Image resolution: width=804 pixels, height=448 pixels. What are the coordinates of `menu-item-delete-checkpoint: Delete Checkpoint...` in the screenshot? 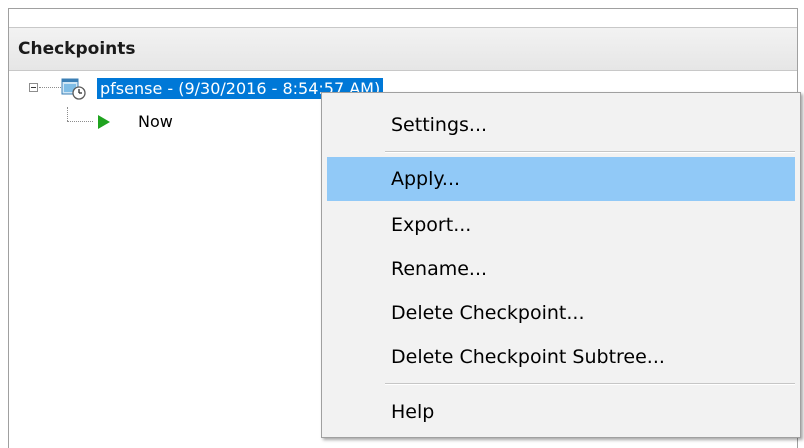 It's located at (561, 313).